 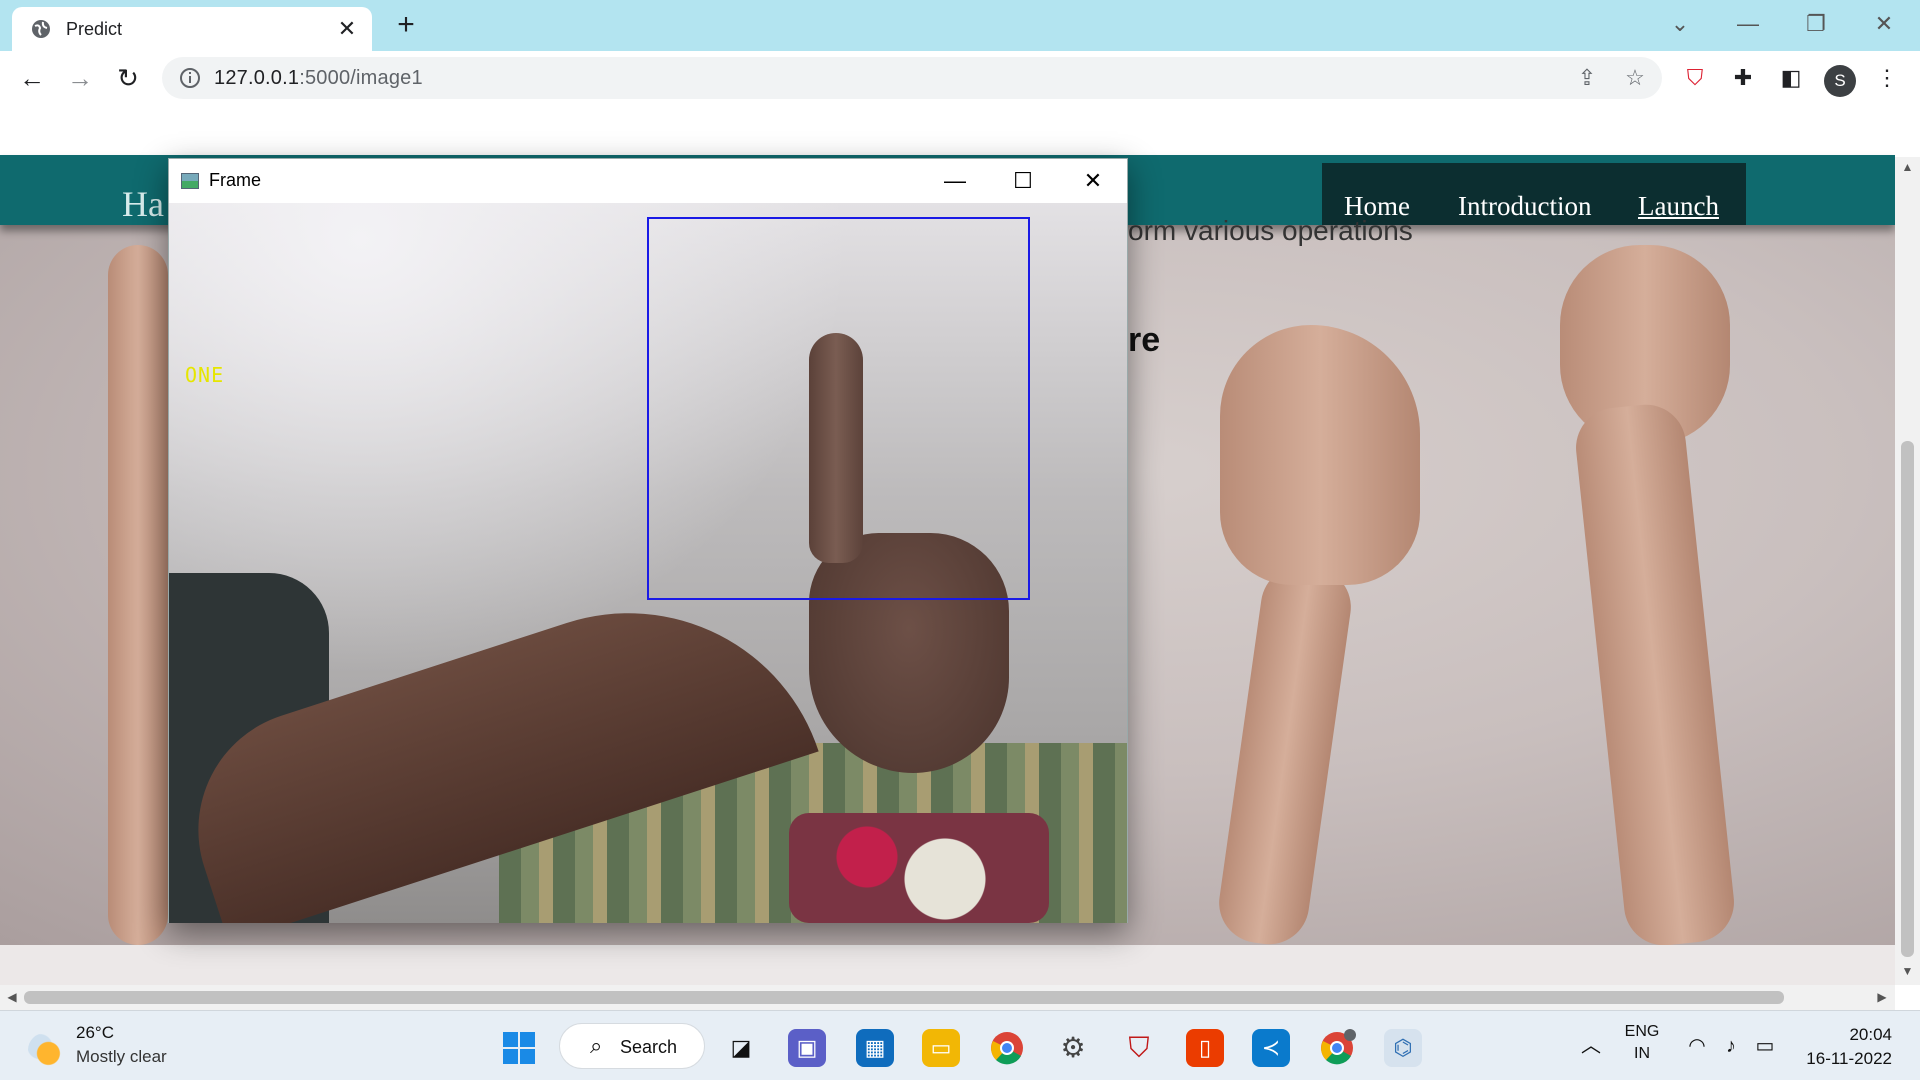 What do you see at coordinates (1765, 1046) in the screenshot?
I see `battery-charging-icon: ▭` at bounding box center [1765, 1046].